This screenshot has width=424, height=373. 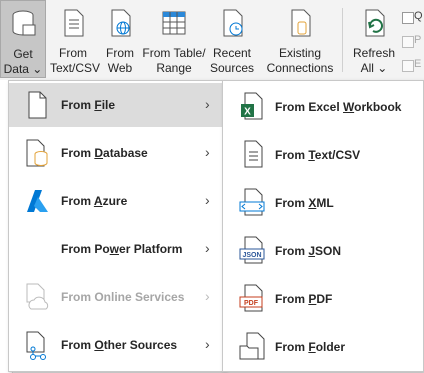 What do you see at coordinates (304, 299) in the screenshot?
I see `submenu-item-label: From PDF` at bounding box center [304, 299].